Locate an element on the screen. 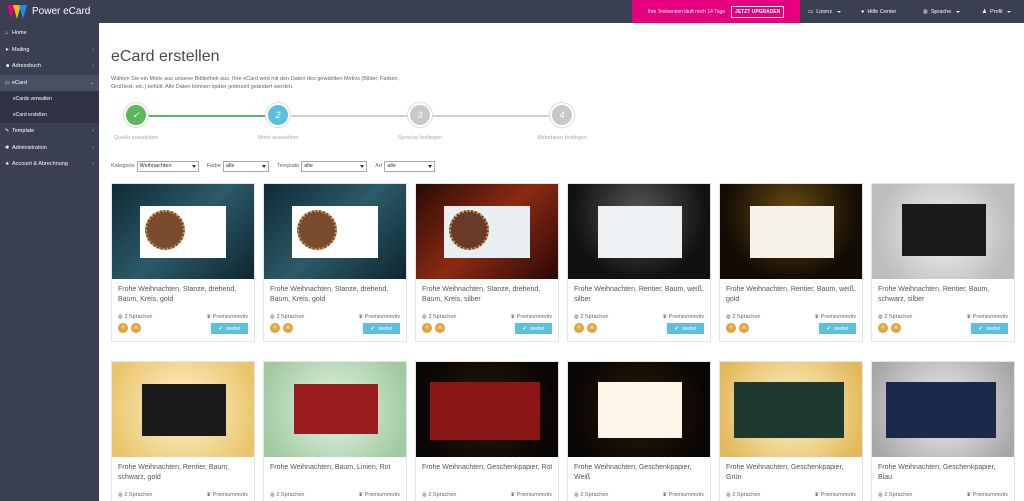  wizard-step-4: 4 Metadaten festlegen is located at coordinates (562, 122).